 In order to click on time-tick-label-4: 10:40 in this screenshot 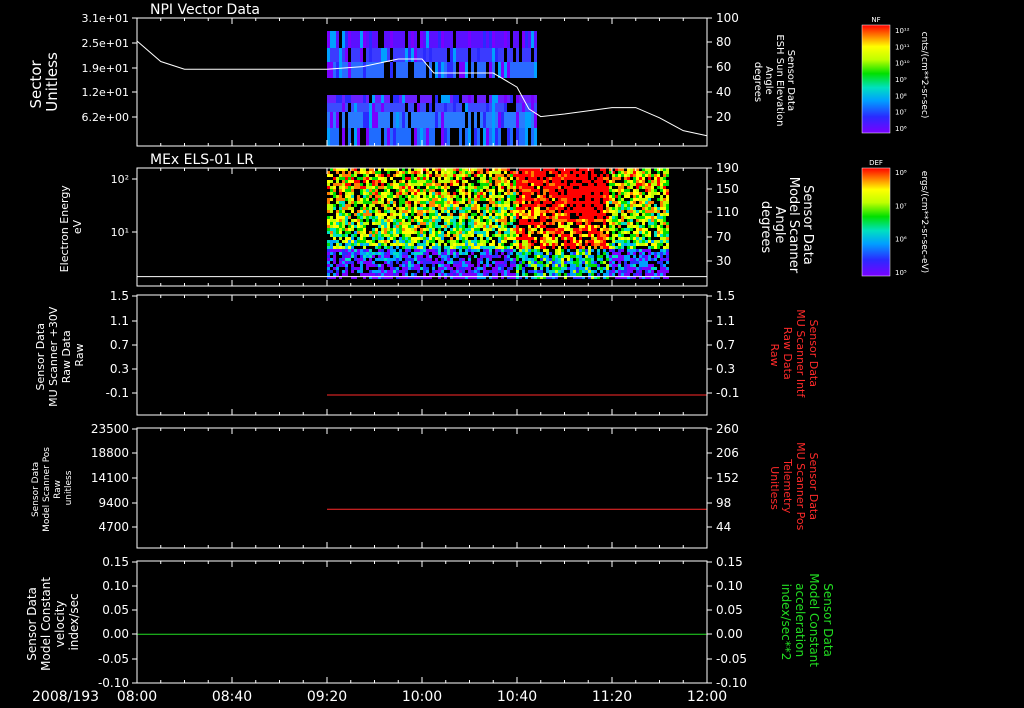, I will do `click(517, 697)`.